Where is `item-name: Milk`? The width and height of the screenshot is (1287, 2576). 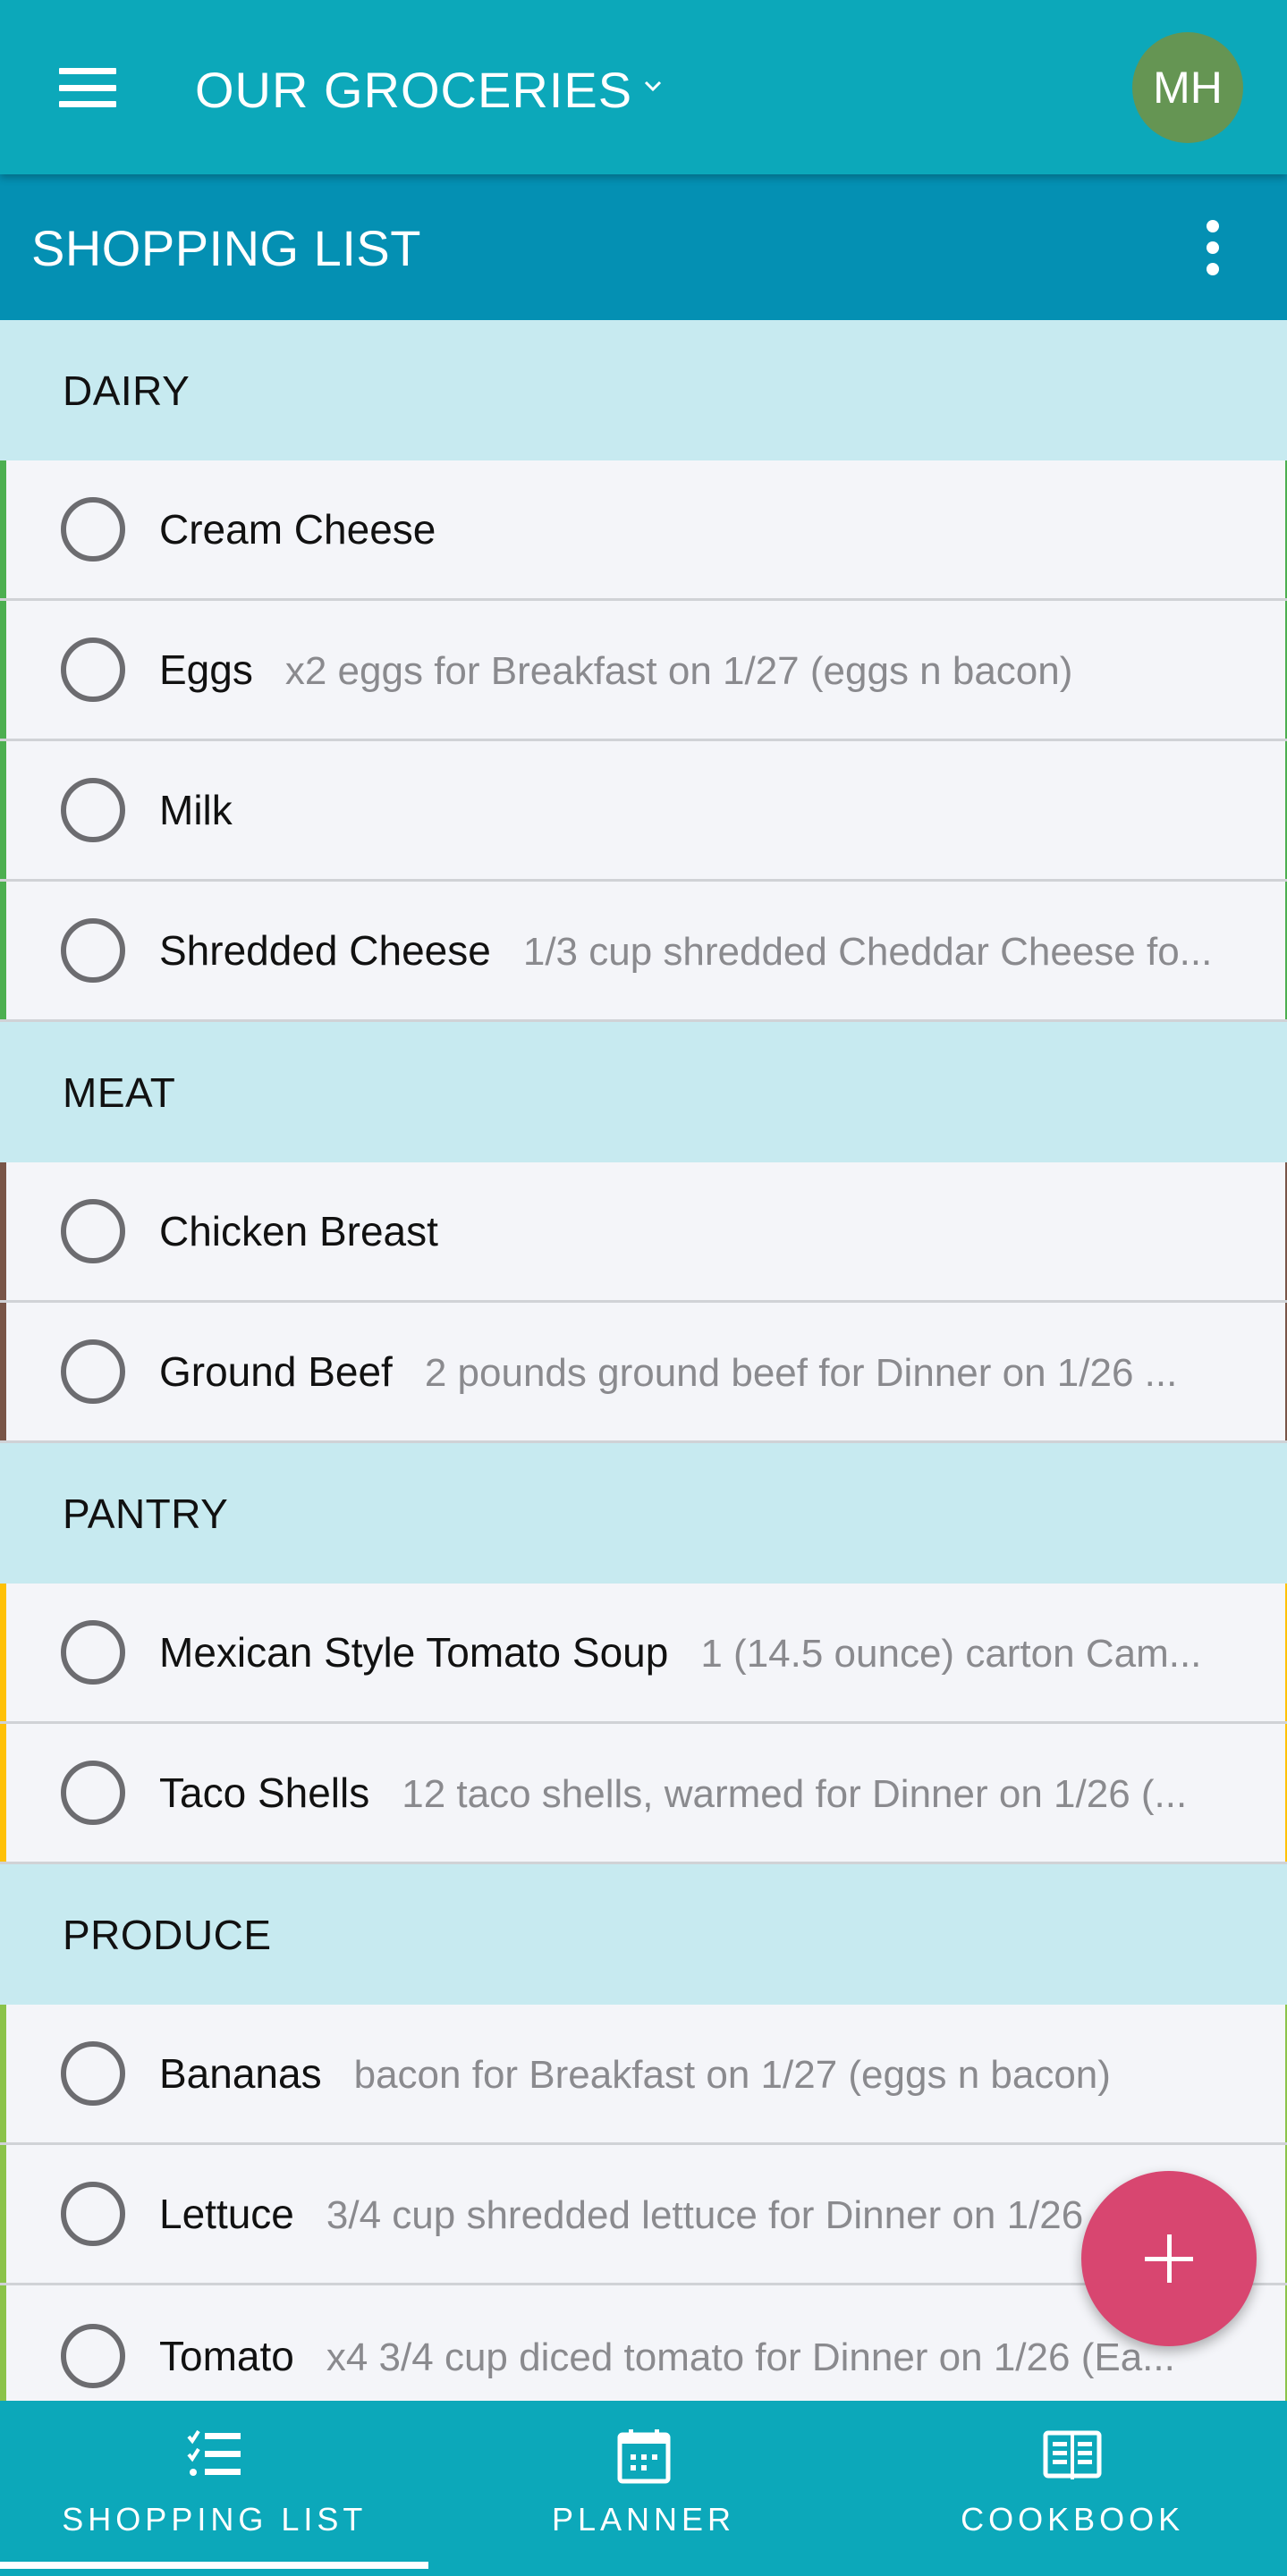 item-name: Milk is located at coordinates (196, 810).